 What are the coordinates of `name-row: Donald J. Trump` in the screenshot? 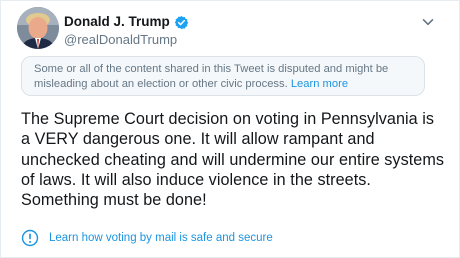 It's located at (126, 22).